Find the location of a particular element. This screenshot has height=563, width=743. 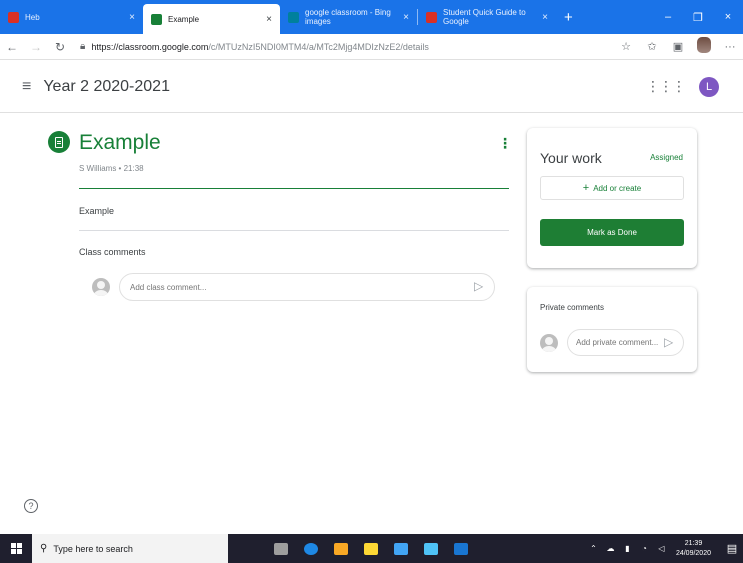

task-view-icon is located at coordinates (281, 548).